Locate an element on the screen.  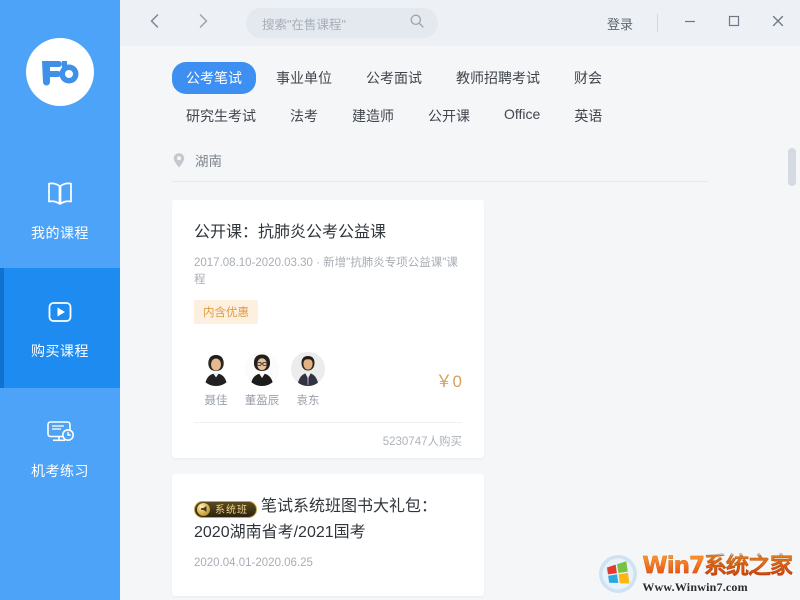
tab-shiye-danwei: 事业单位 is located at coordinates (304, 78).